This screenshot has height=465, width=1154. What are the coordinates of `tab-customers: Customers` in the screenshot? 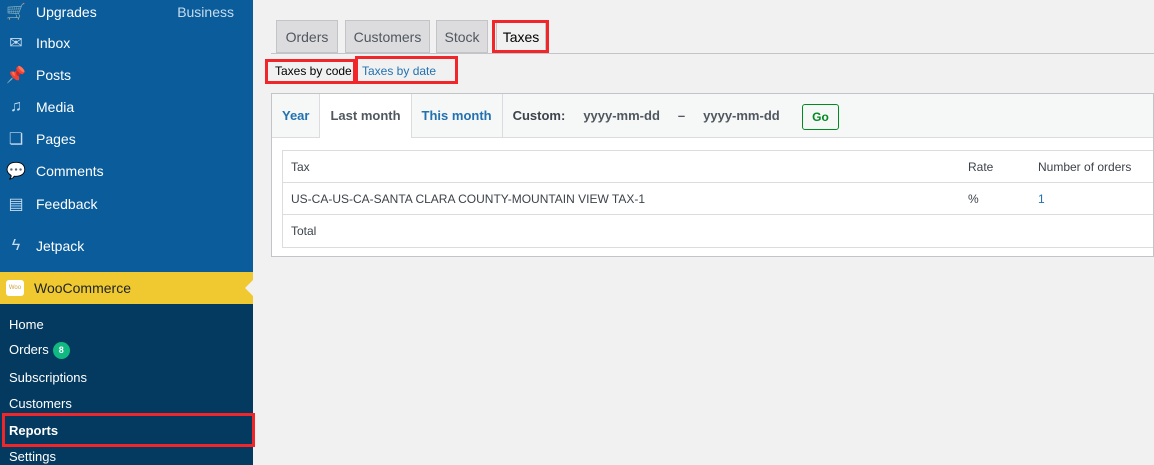 It's located at (387, 36).